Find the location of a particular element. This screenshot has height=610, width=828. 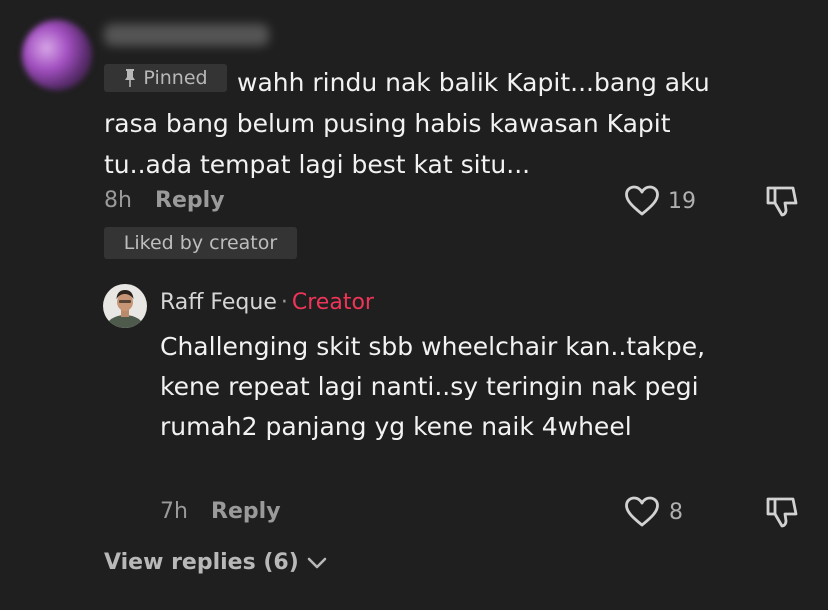

view-replies-button: View replies (6) is located at coordinates (215, 562).